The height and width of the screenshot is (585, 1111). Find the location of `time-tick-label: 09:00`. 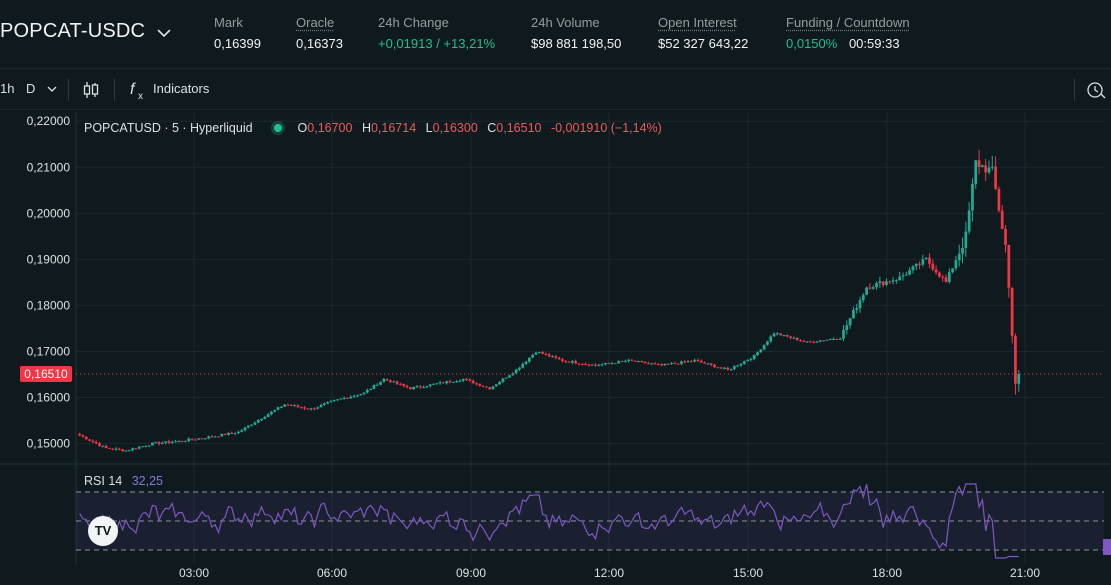

time-tick-label: 09:00 is located at coordinates (471, 573).